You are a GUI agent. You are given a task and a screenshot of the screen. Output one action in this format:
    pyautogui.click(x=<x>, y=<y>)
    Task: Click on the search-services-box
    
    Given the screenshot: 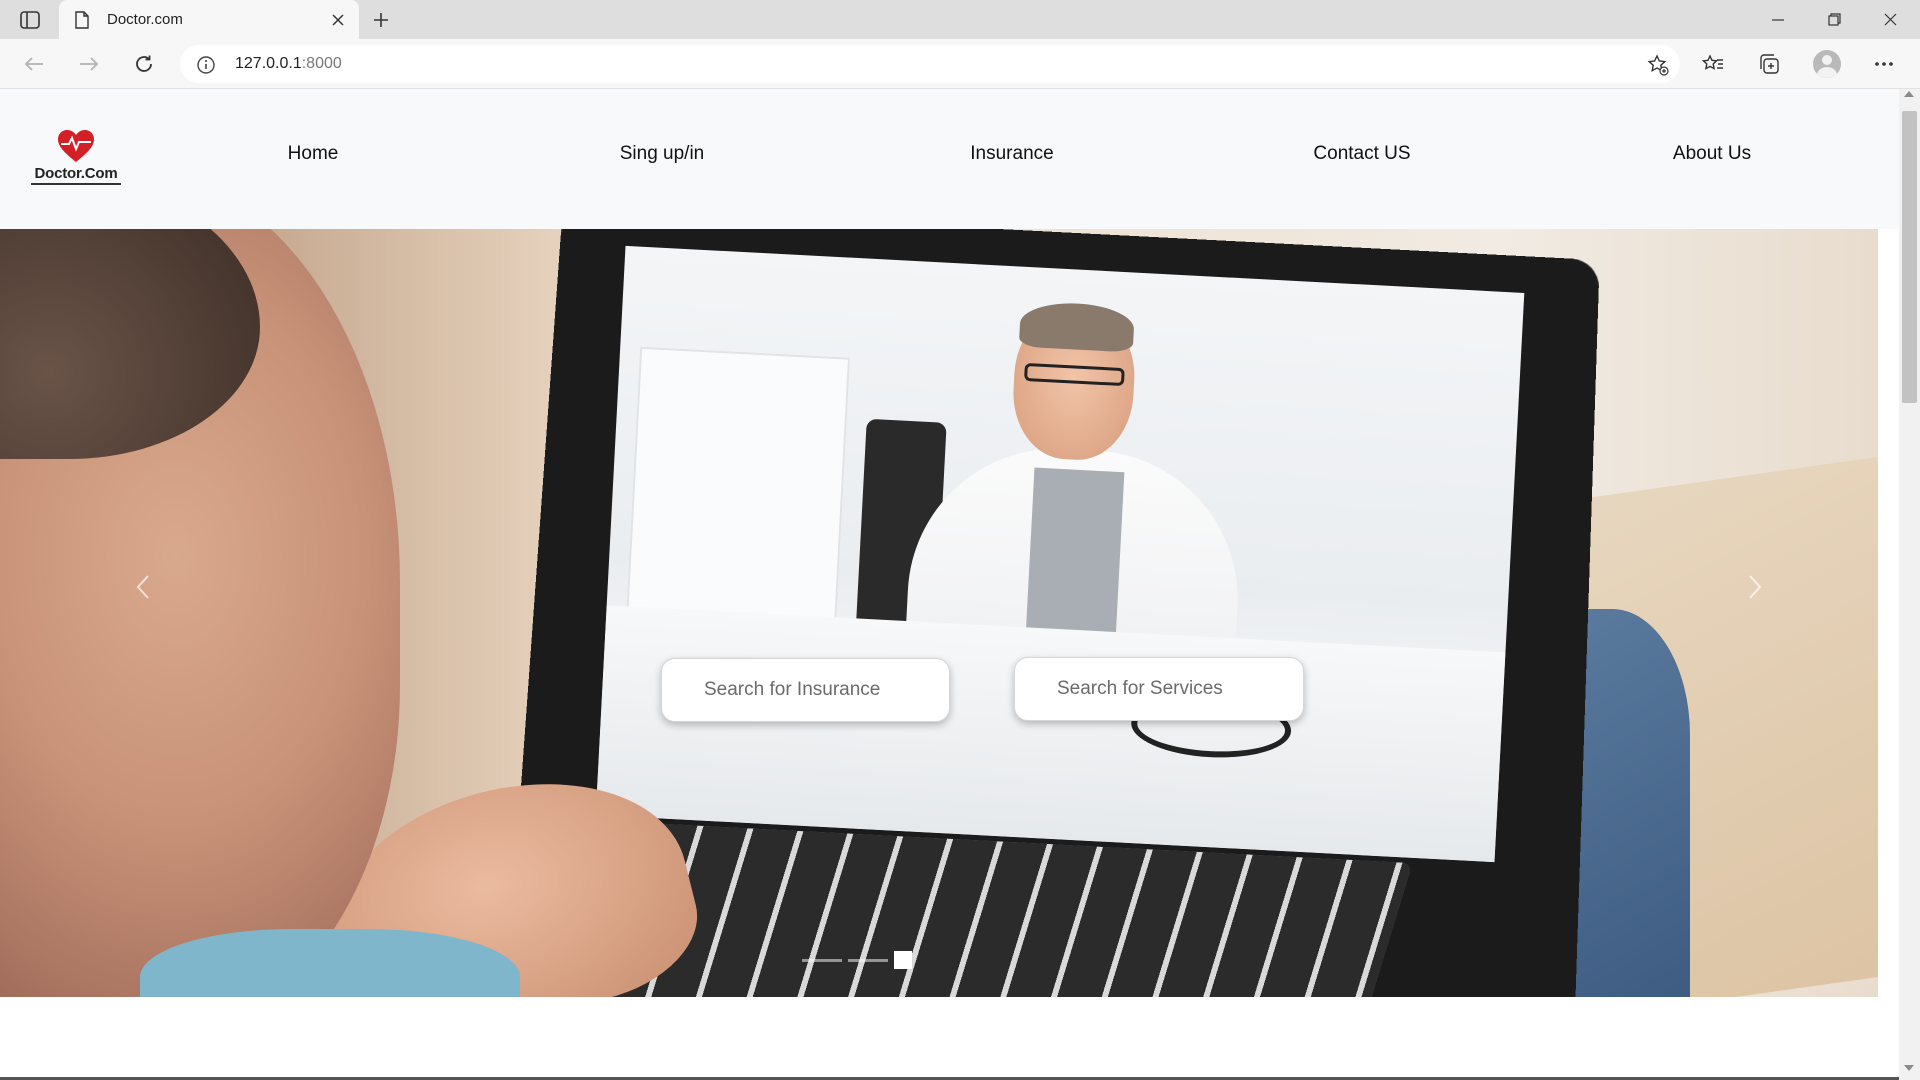 What is the action you would take?
    pyautogui.click(x=1159, y=689)
    